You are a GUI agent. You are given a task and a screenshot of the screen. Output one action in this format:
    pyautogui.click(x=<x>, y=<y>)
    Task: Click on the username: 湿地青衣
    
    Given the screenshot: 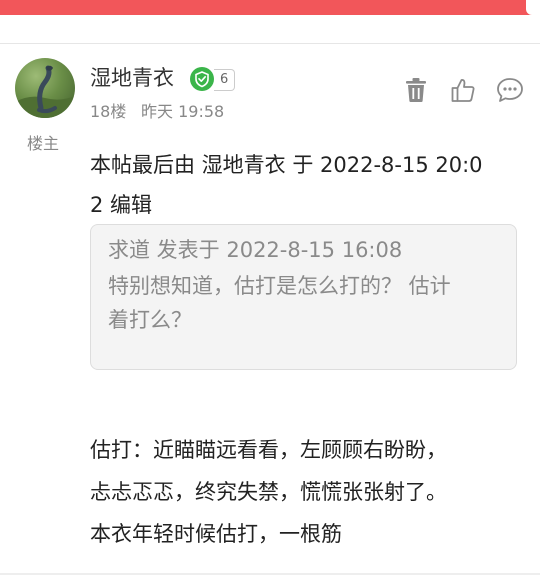 What is the action you would take?
    pyautogui.click(x=132, y=77)
    